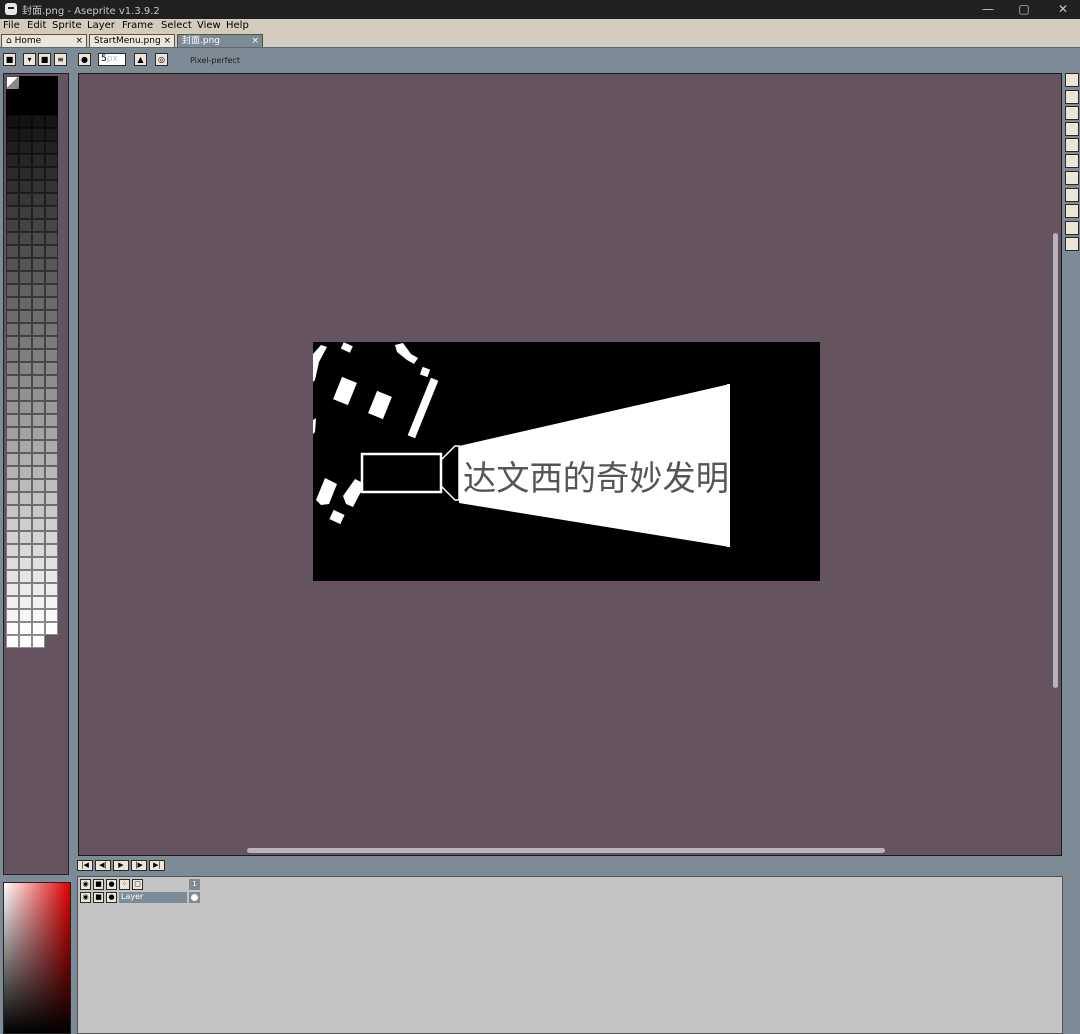 The image size is (1080, 1034). What do you see at coordinates (44, 40) in the screenshot?
I see `tab-home: ⌂ Home ×` at bounding box center [44, 40].